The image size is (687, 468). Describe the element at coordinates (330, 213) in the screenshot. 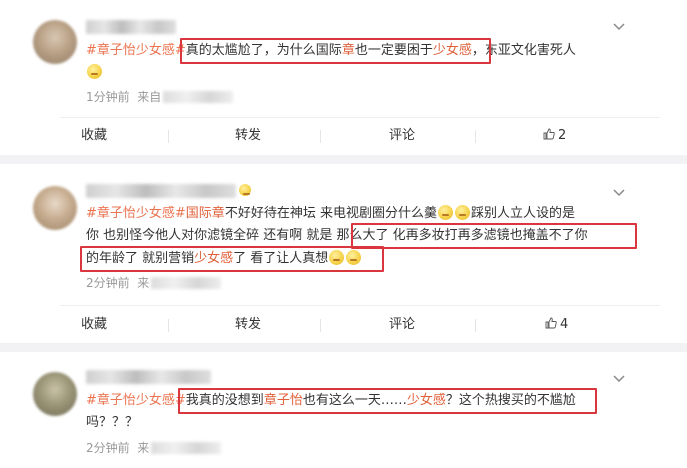

I see `post-text-line-1: #章子怡少女感#国际章不好好待在神坛 来电视剧圈分什么羹 踩别人立人设的是` at that location.